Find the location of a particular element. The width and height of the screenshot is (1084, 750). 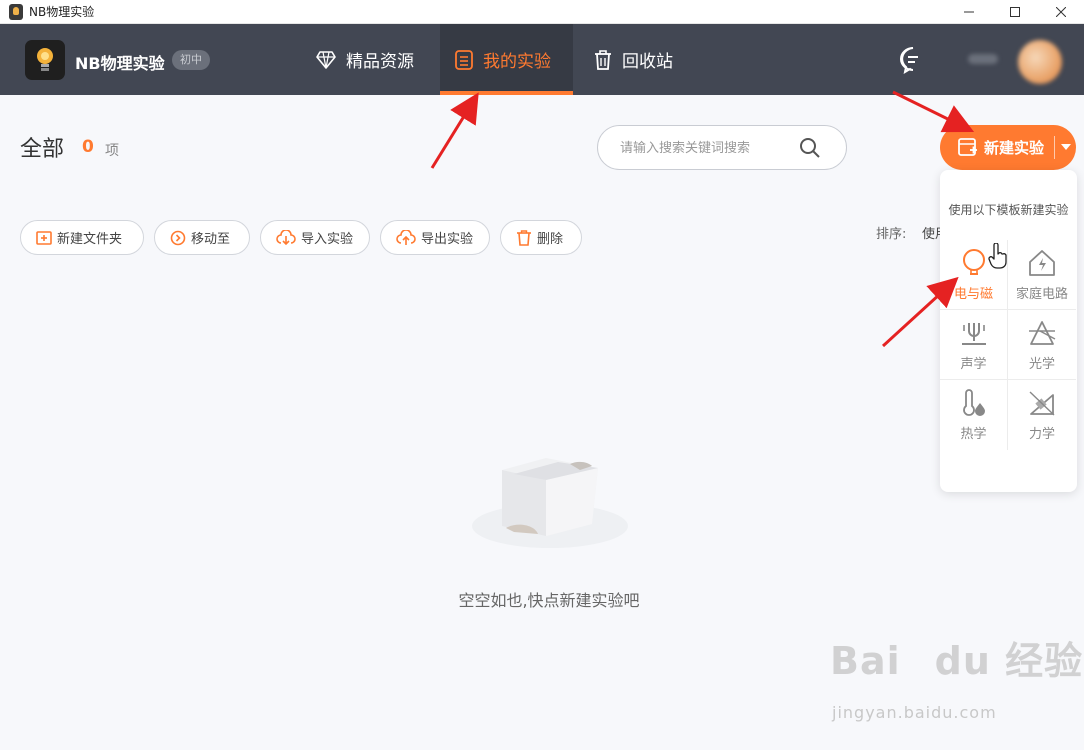

sort-dropdown: 使用 is located at coordinates (931, 232).